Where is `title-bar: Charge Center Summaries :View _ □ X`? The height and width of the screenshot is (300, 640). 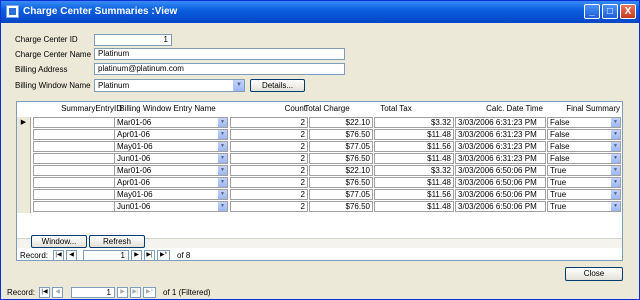 title-bar: Charge Center Summaries :View _ □ X is located at coordinates (320, 12).